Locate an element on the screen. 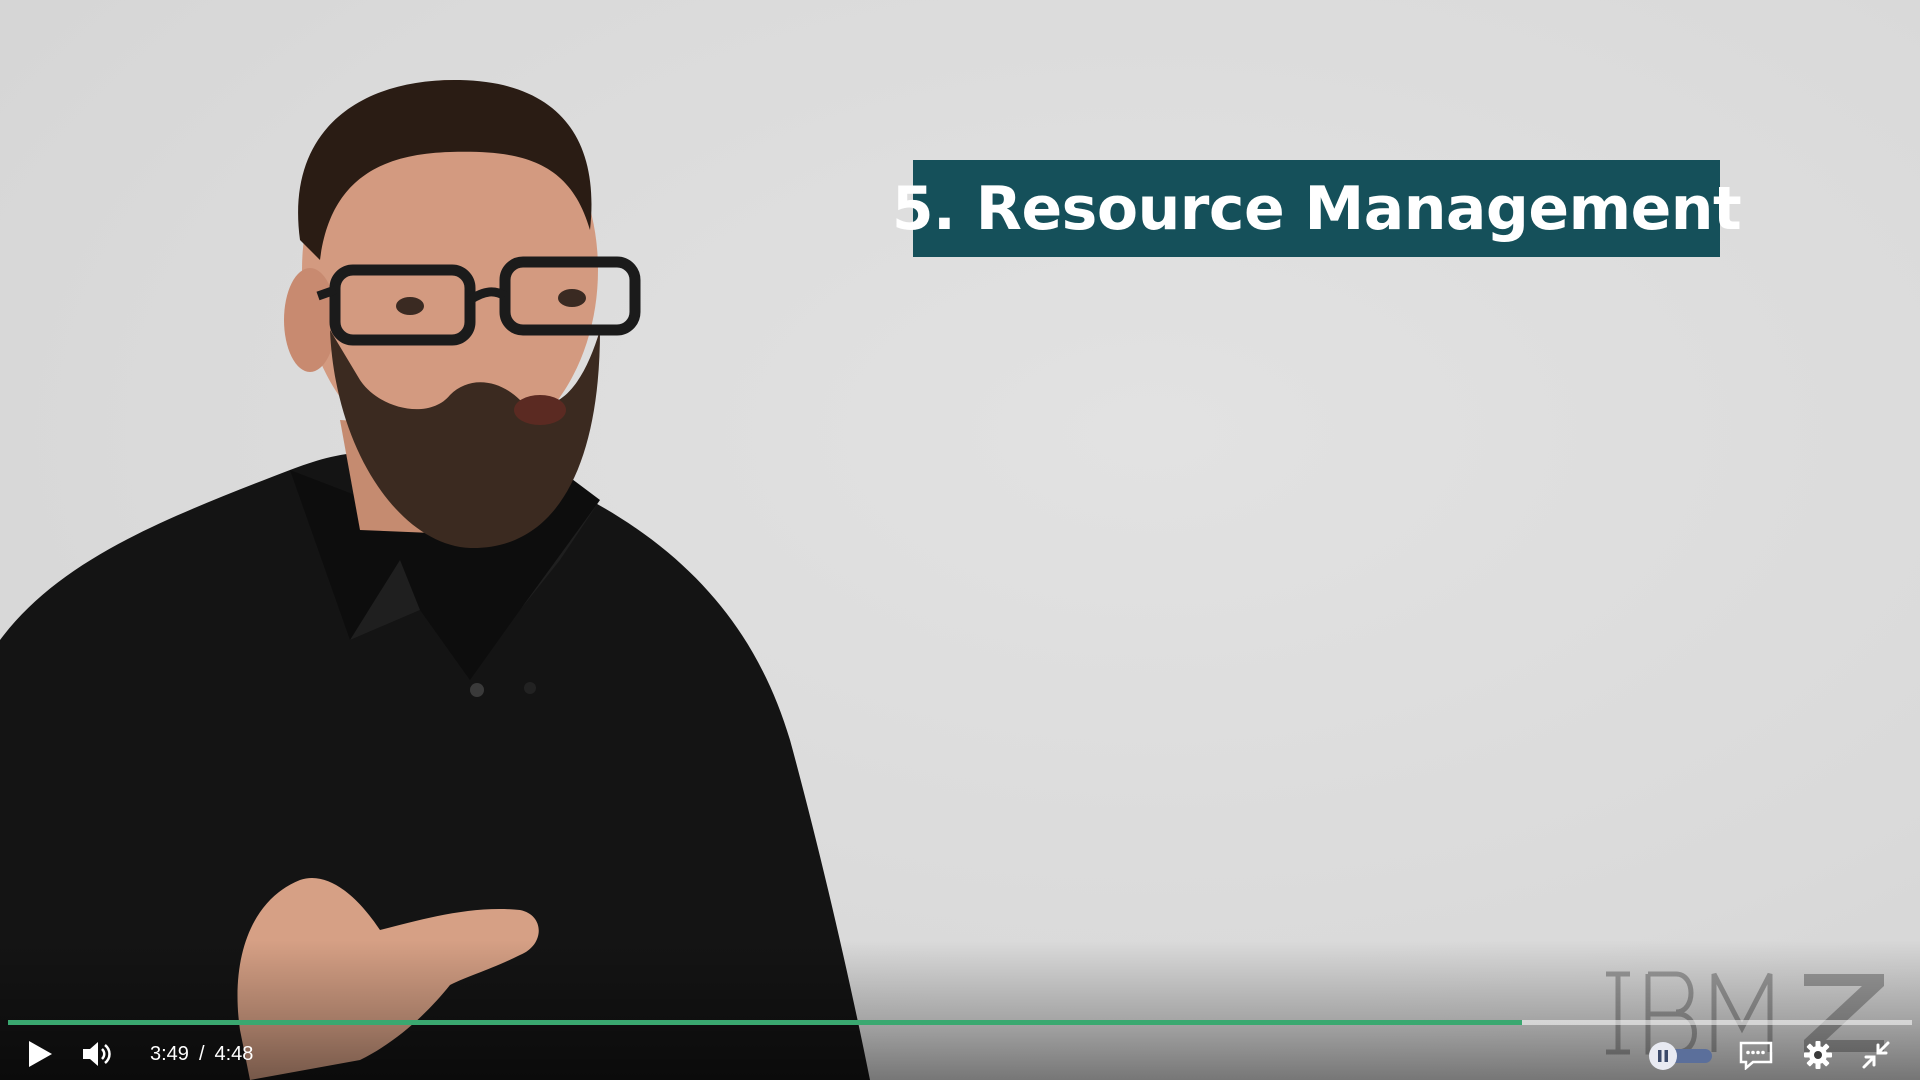 The width and height of the screenshot is (1920, 1080). gear-icon is located at coordinates (1818, 1055).